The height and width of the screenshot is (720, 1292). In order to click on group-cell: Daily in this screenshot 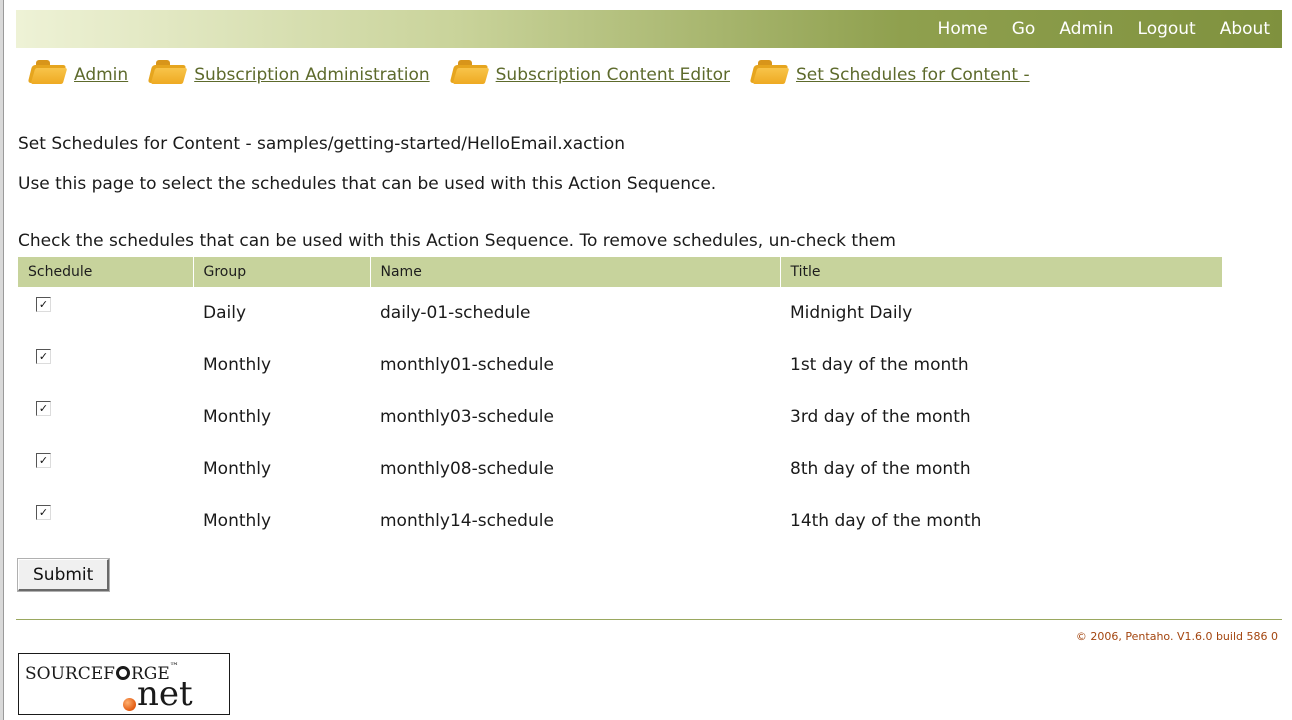, I will do `click(225, 313)`.